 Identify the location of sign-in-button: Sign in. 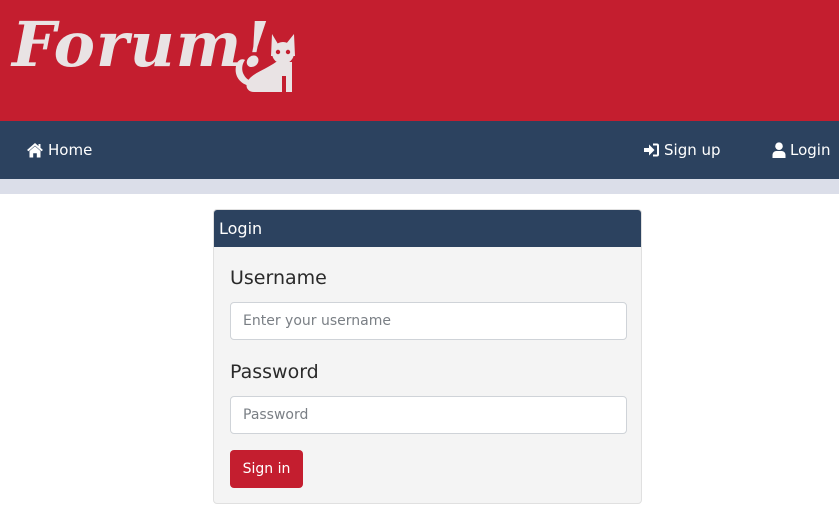
(266, 469).